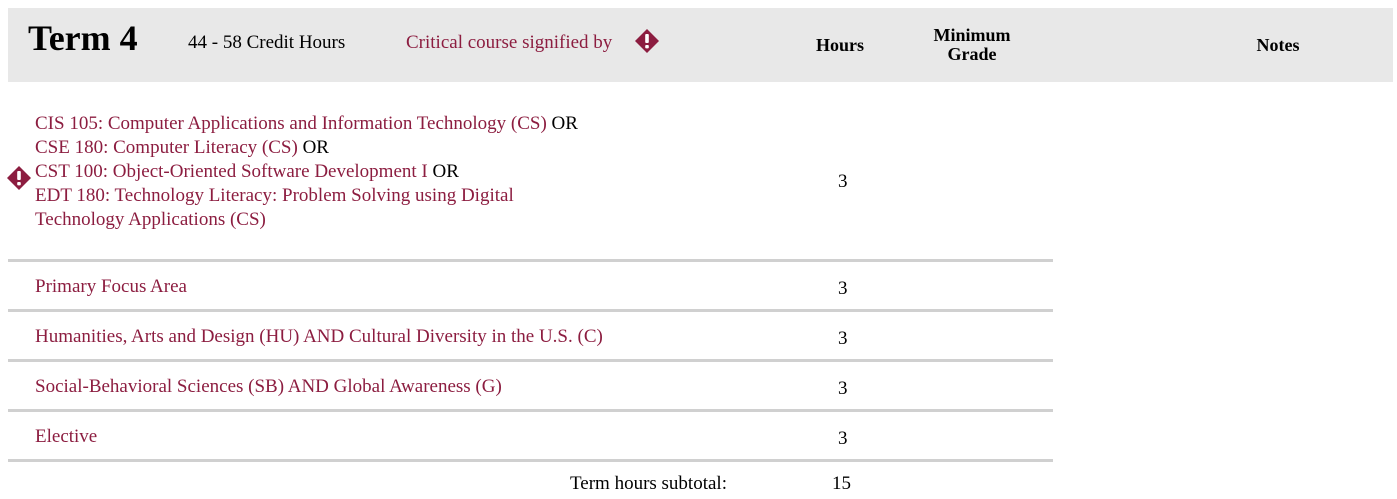  I want to click on course-link-cse-180: CSE 180: Computer Literacy (CS), so click(166, 147).